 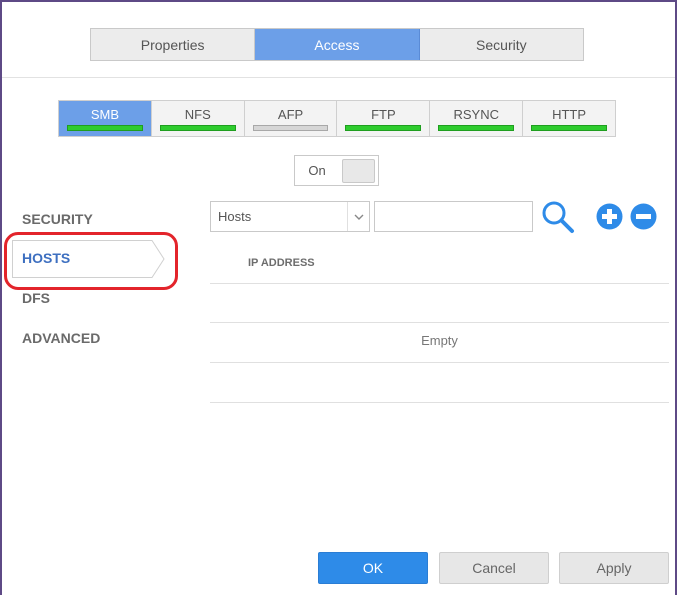 What do you see at coordinates (57, 219) in the screenshot?
I see `nav-item-security: SECURITY` at bounding box center [57, 219].